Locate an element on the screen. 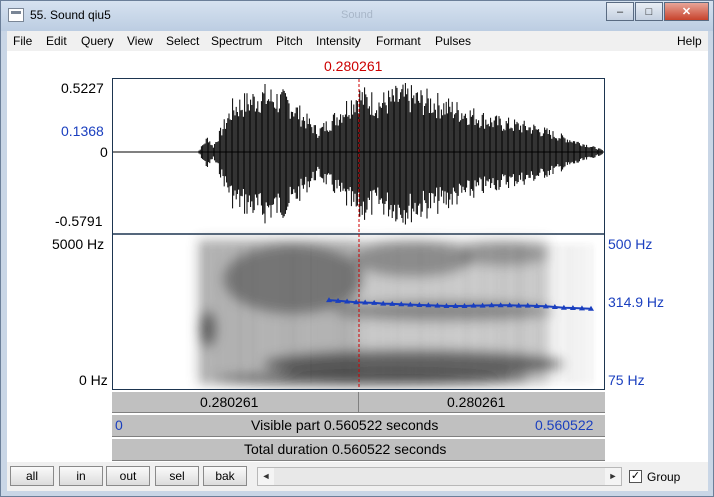 The width and height of the screenshot is (714, 497). background-window-title: Sound is located at coordinates (357, 15).